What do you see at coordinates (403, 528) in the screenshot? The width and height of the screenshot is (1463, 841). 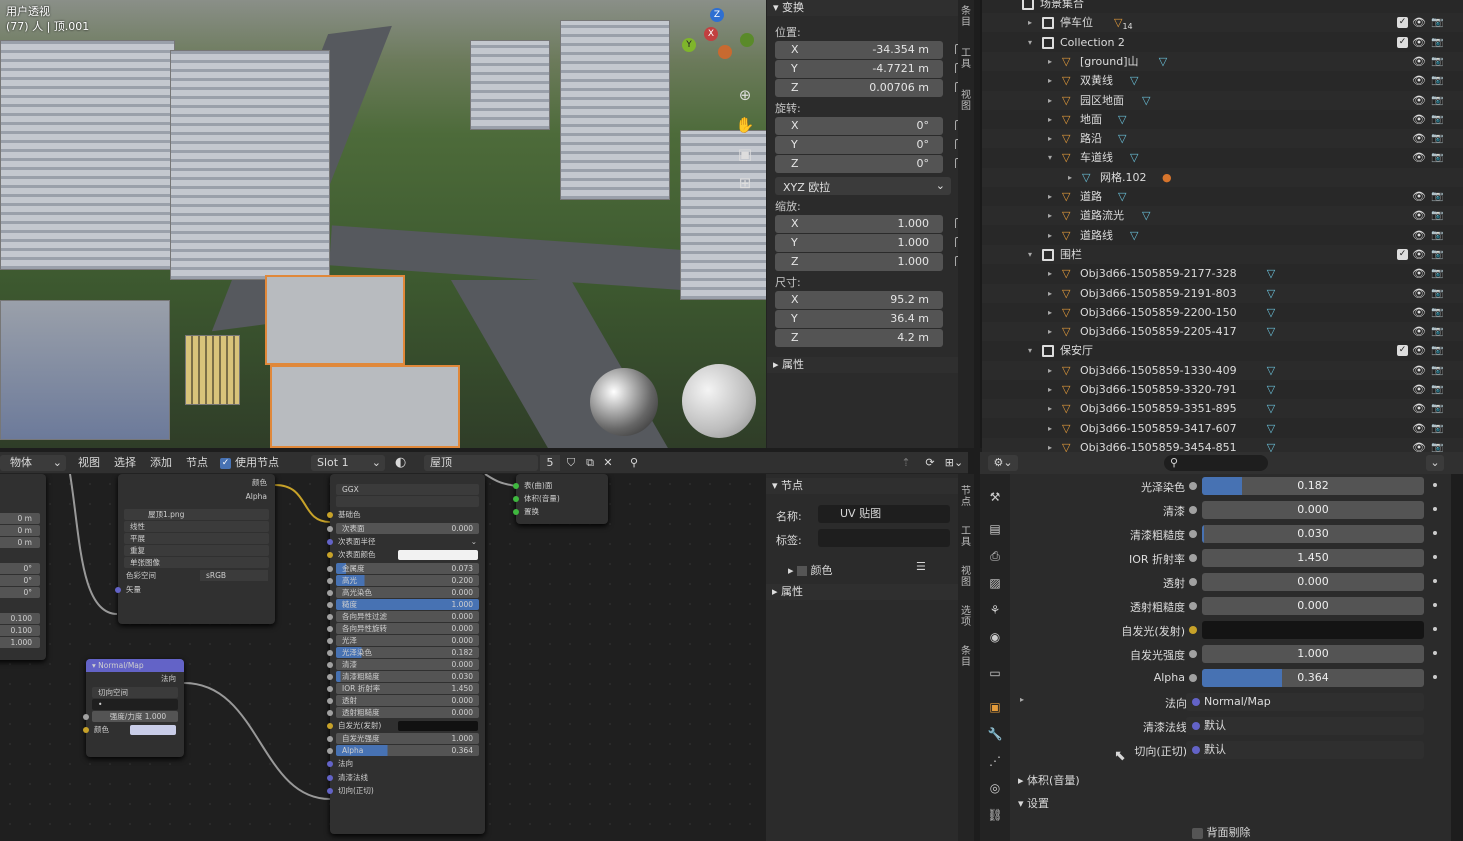 I see `bsdf-input-field: 次表面 0.000` at bounding box center [403, 528].